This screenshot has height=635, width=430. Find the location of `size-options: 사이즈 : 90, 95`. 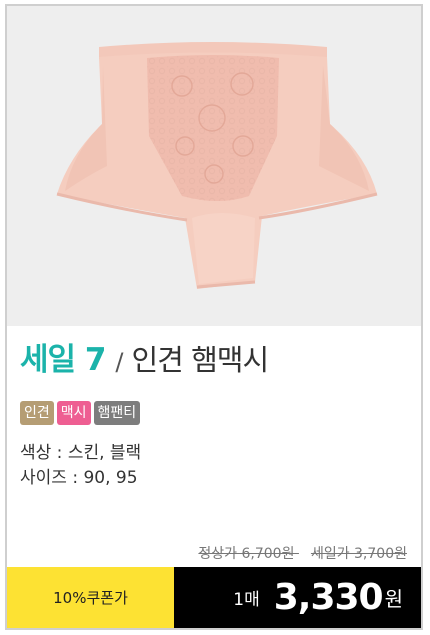

size-options: 사이즈 : 90, 95 is located at coordinates (79, 478).